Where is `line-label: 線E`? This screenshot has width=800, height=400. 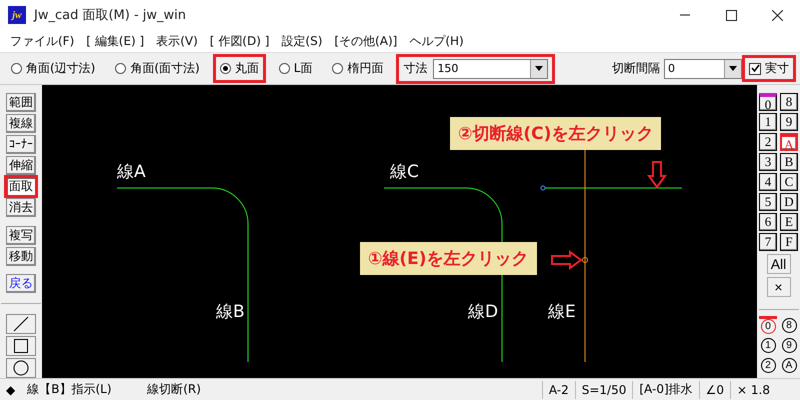 line-label: 線E is located at coordinates (562, 312).